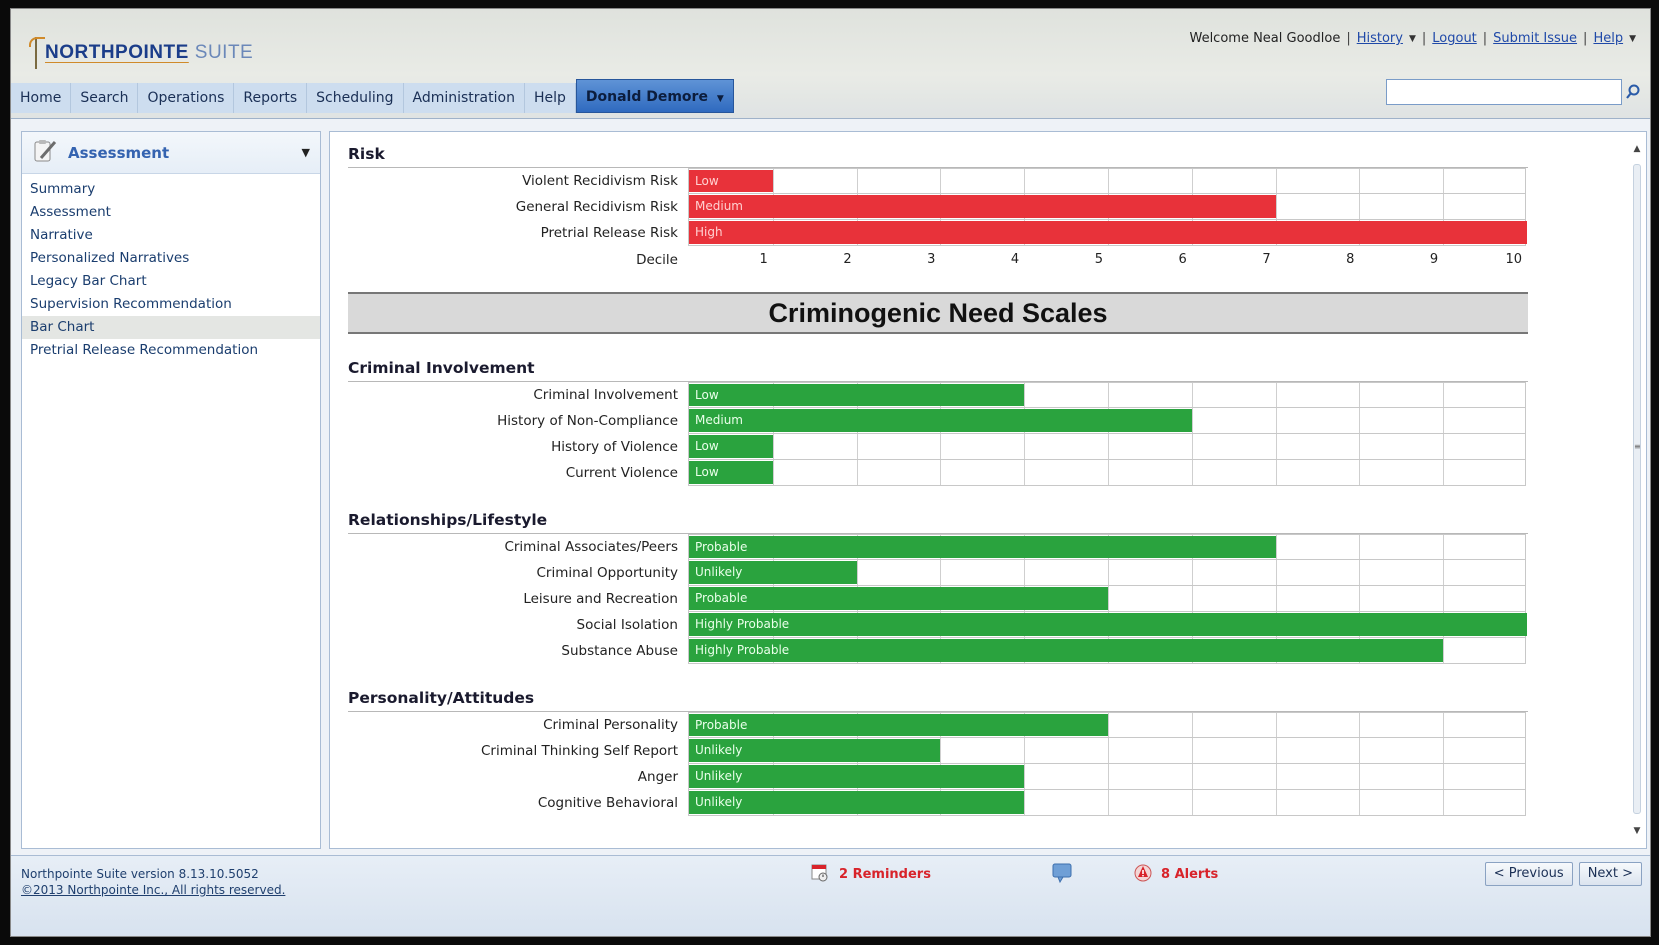 Image resolution: width=1659 pixels, height=945 pixels. Describe the element at coordinates (271, 98) in the screenshot. I see `nav-reports: Reports` at that location.